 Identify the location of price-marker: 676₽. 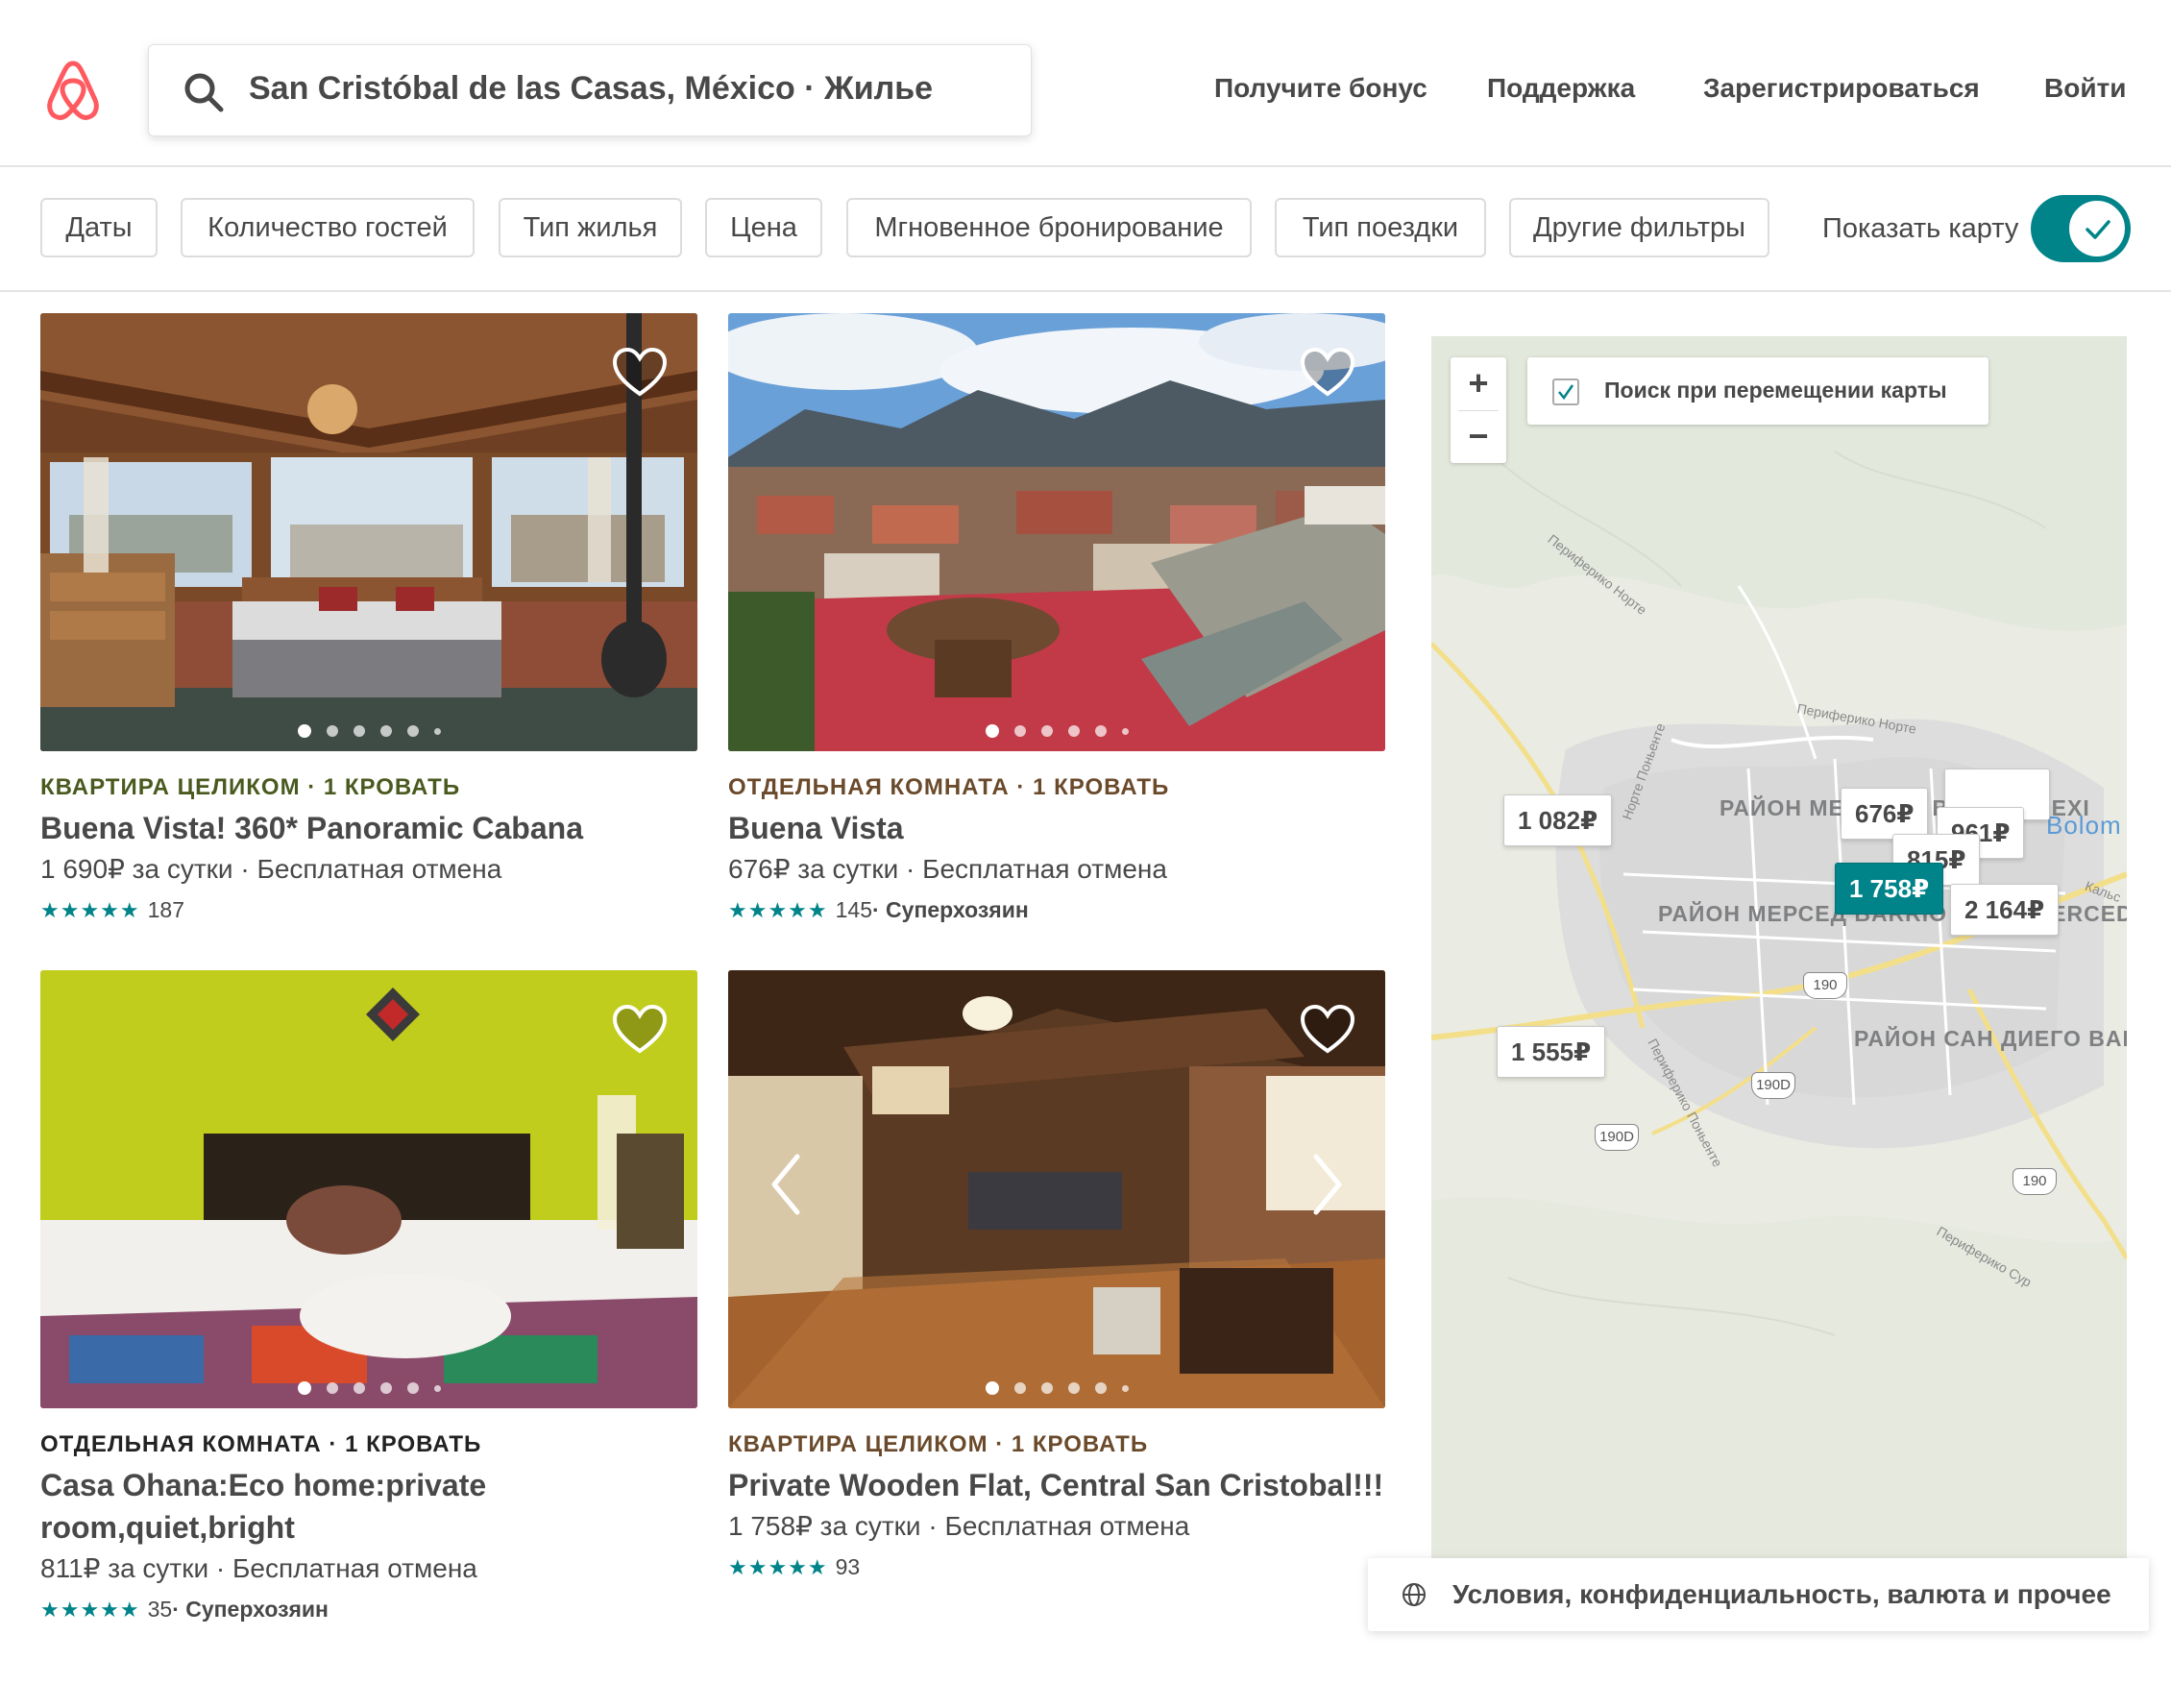
(1885, 814).